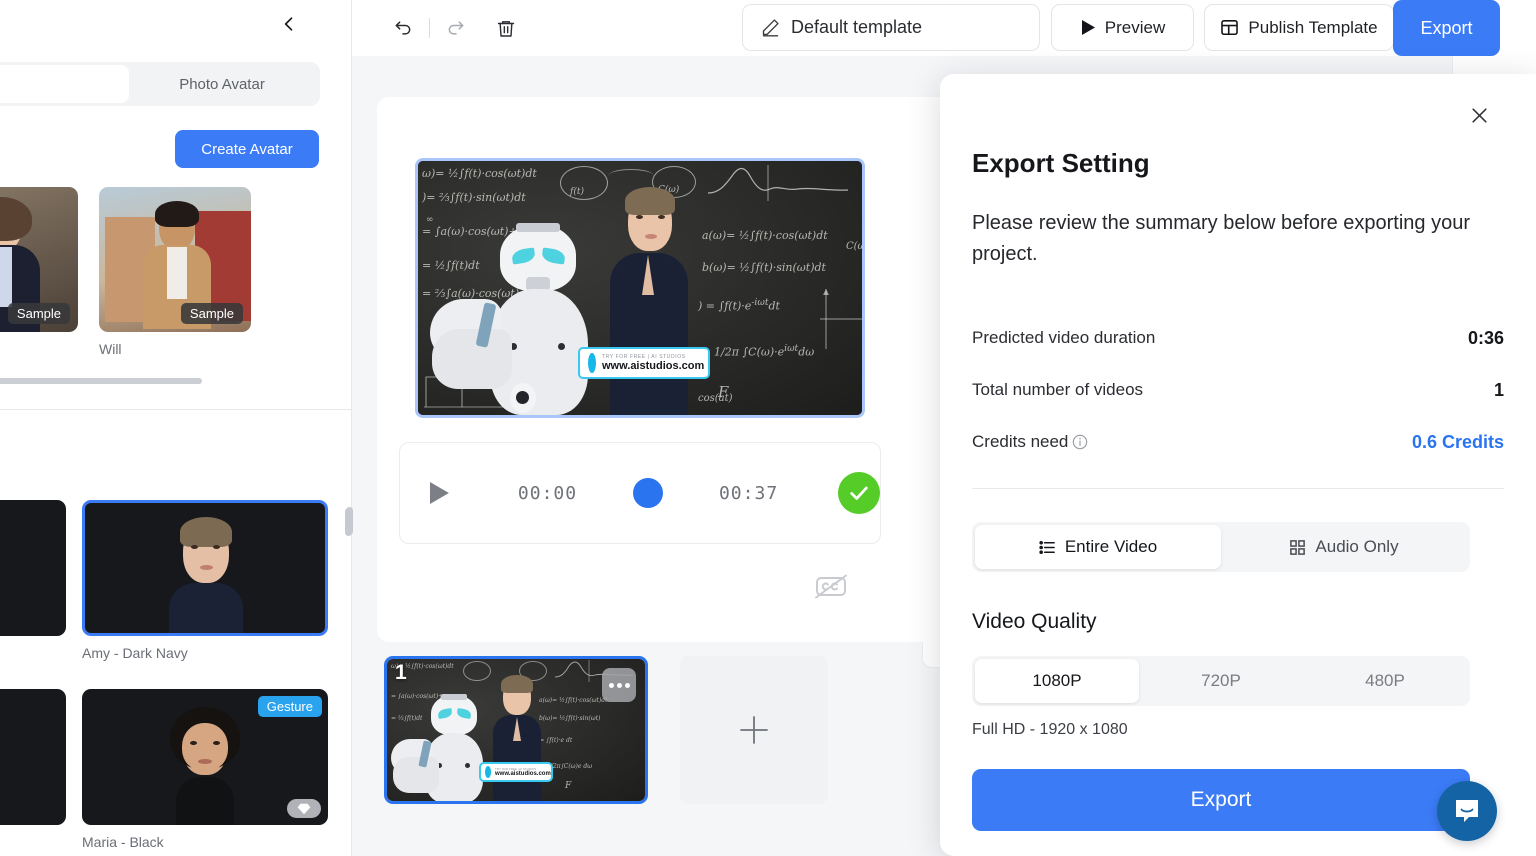 The width and height of the screenshot is (1536, 856). I want to click on waveform-chalk, so click(778, 183).